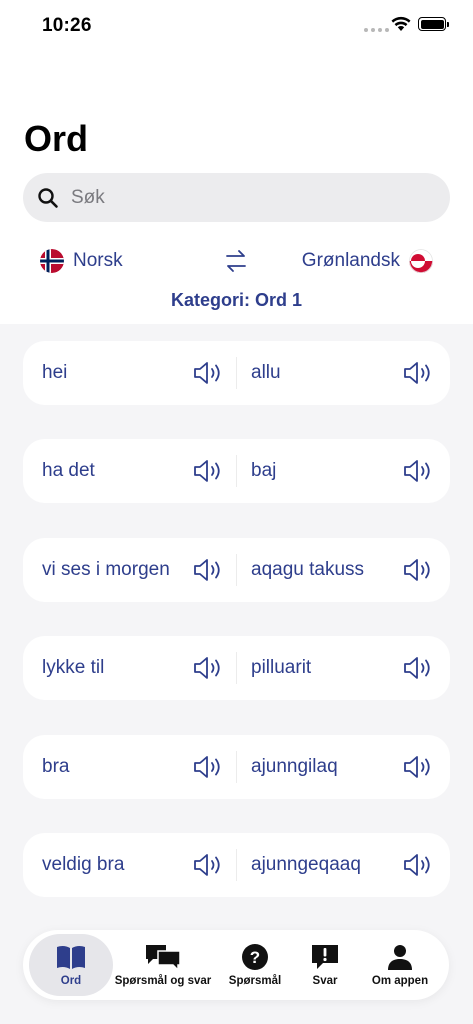 This screenshot has width=473, height=1024. I want to click on swap-arrows-icon, so click(236, 261).